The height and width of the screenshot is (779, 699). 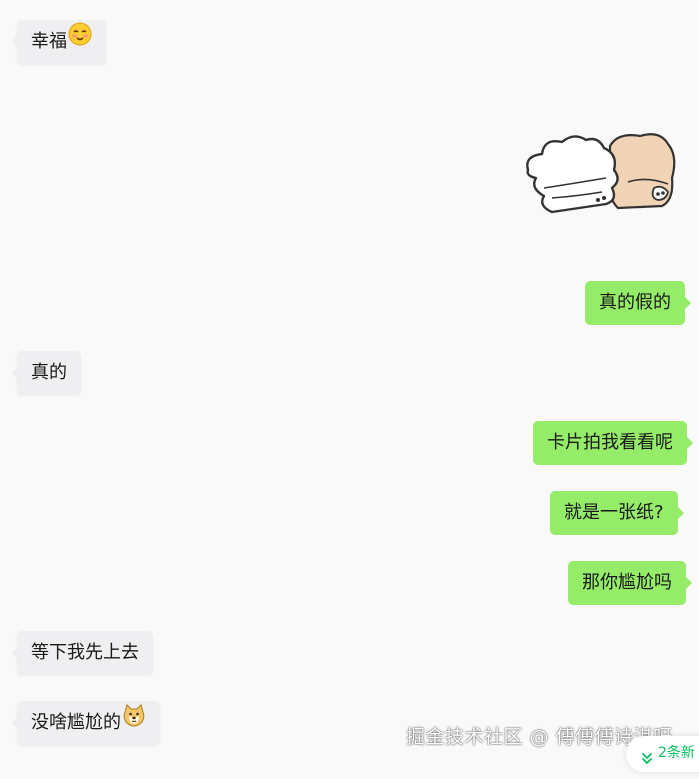 I want to click on bunny-and-bear-sticker-icon, so click(x=602, y=172).